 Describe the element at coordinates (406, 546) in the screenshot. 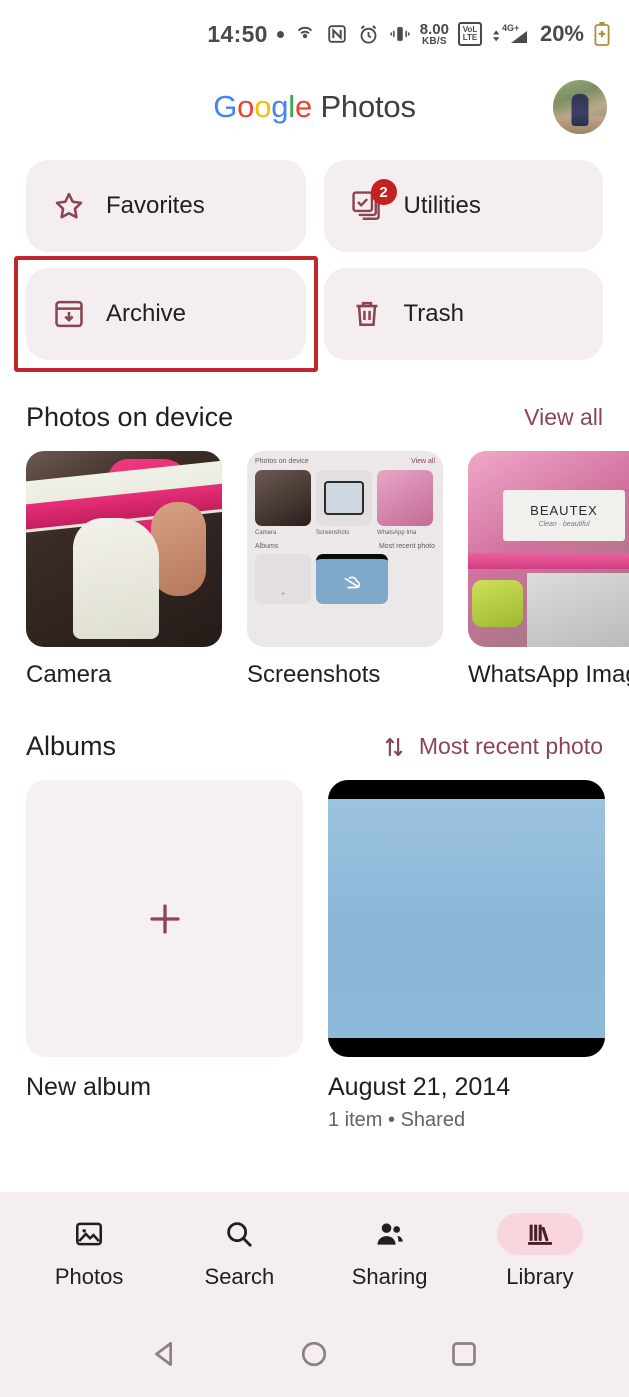

I see `nested-sort-label: Most recent photo` at that location.